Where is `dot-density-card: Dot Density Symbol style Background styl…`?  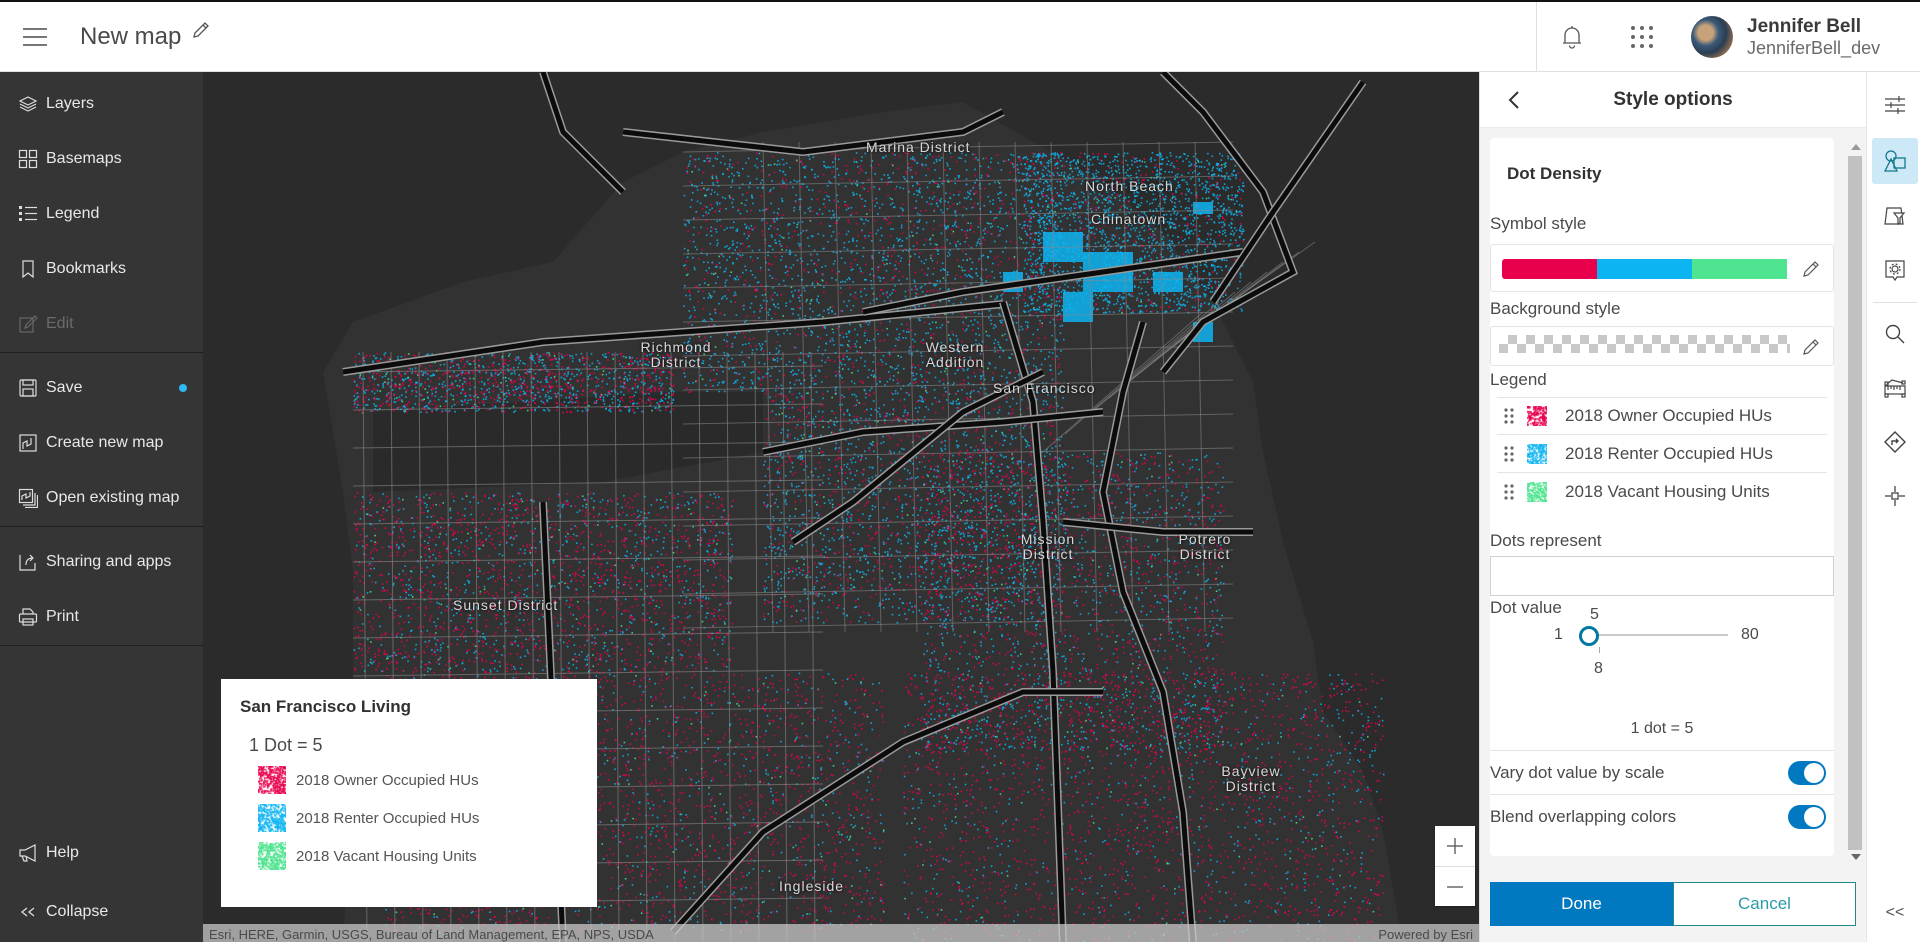
dot-density-card: Dot Density Symbol style Background styl… is located at coordinates (1662, 497).